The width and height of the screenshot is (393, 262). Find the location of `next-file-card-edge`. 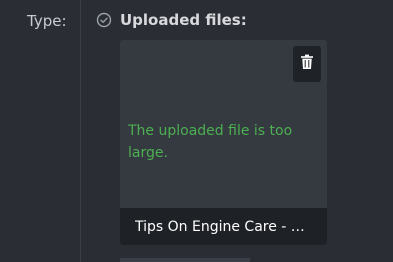

next-file-card-edge is located at coordinates (185, 260).